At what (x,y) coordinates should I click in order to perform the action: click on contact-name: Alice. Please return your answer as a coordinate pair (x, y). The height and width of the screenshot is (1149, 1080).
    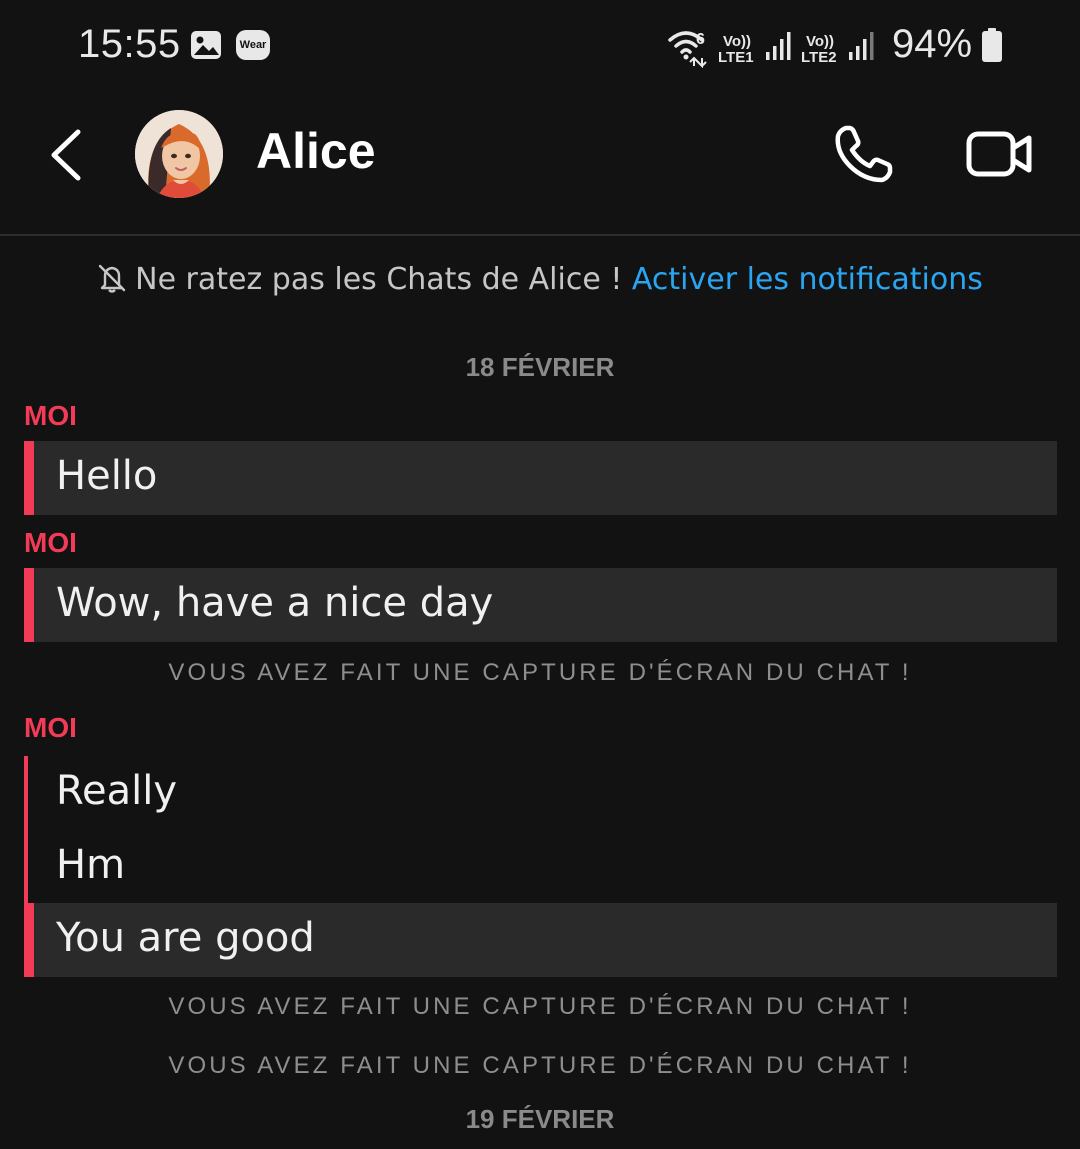
    Looking at the image, I should click on (316, 151).